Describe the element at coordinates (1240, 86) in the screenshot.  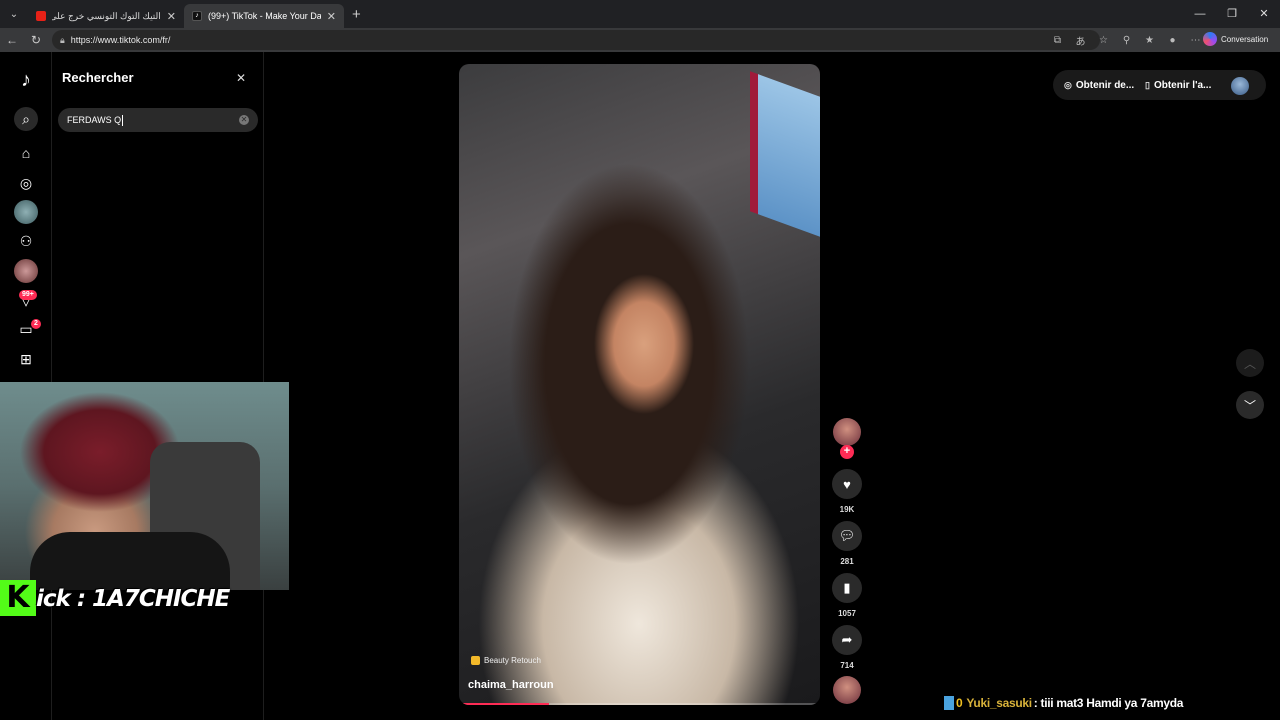
I see `profile-avatar` at that location.